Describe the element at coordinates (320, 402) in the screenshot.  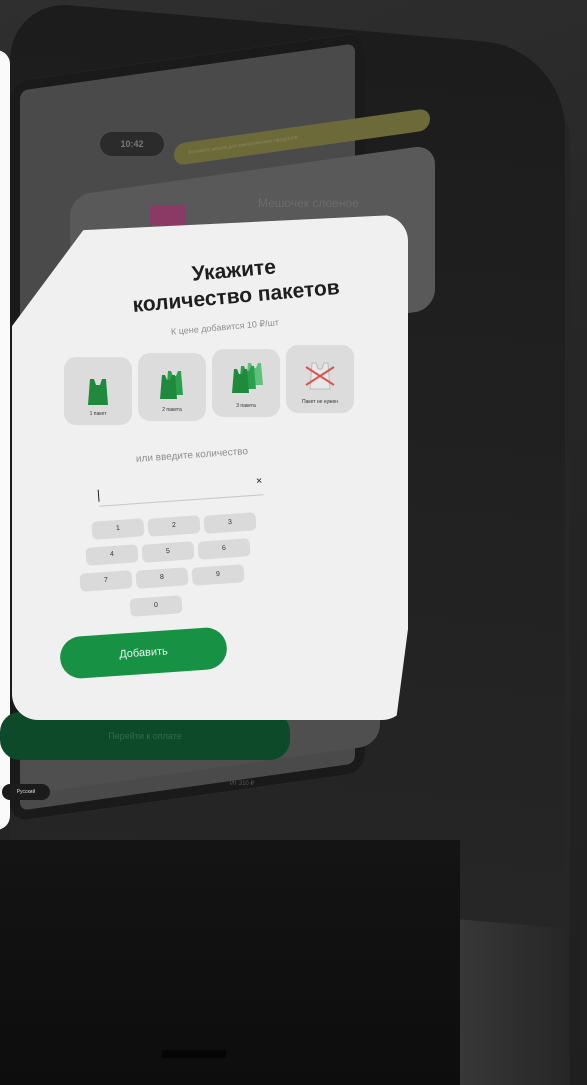
I see `bag-option-label: Пакет не нужен` at that location.